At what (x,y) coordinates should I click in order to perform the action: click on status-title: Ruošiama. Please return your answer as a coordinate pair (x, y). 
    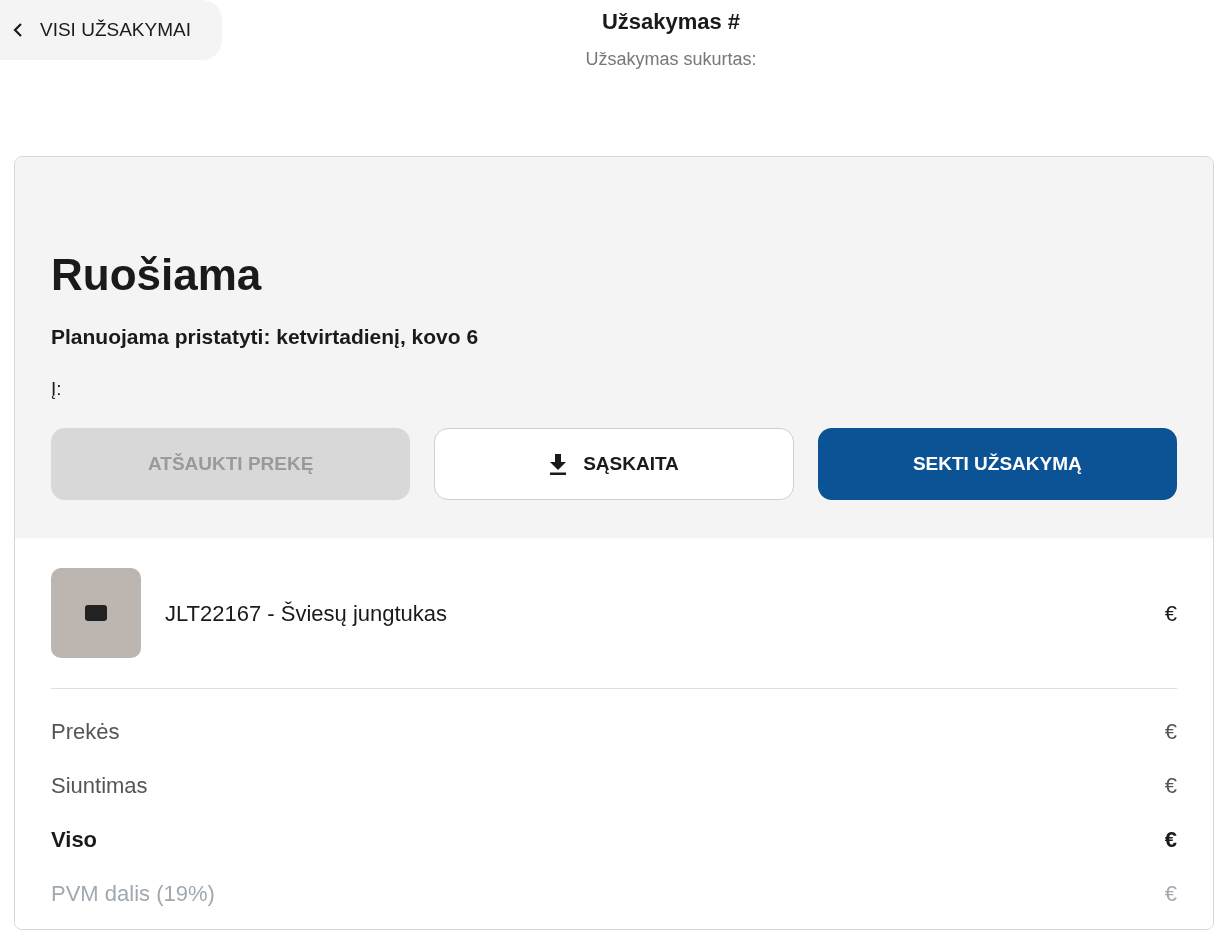
    Looking at the image, I should click on (157, 275).